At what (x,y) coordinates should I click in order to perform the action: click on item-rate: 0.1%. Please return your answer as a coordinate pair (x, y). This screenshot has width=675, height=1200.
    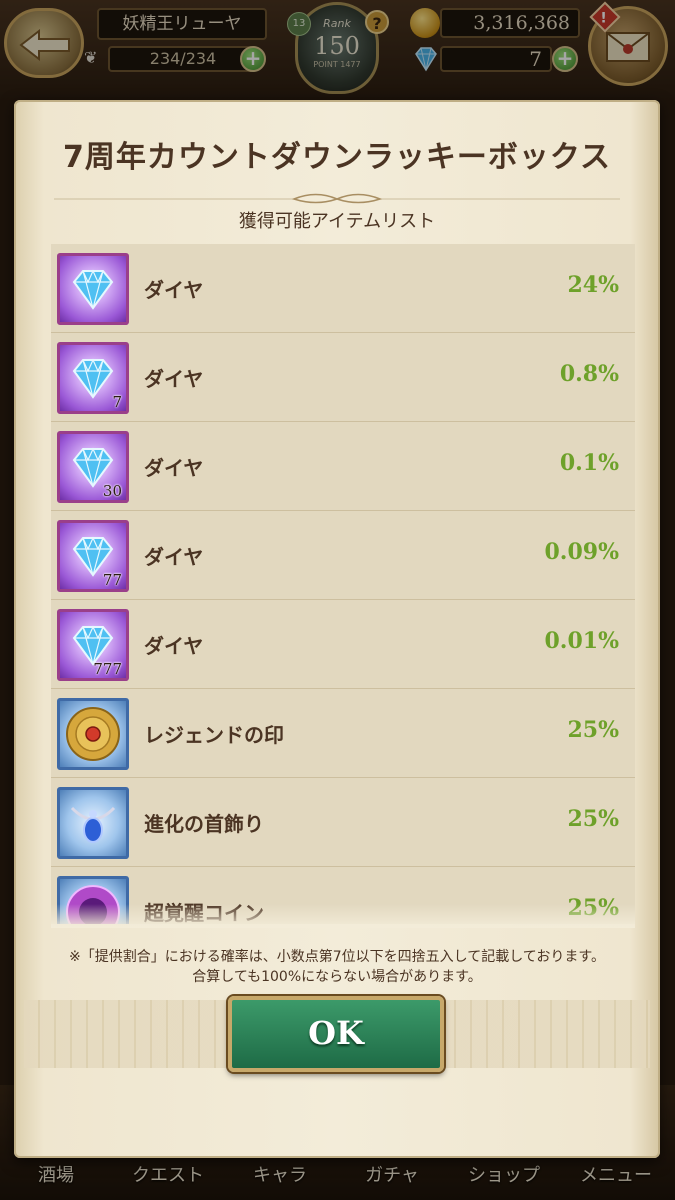
    Looking at the image, I should click on (589, 463).